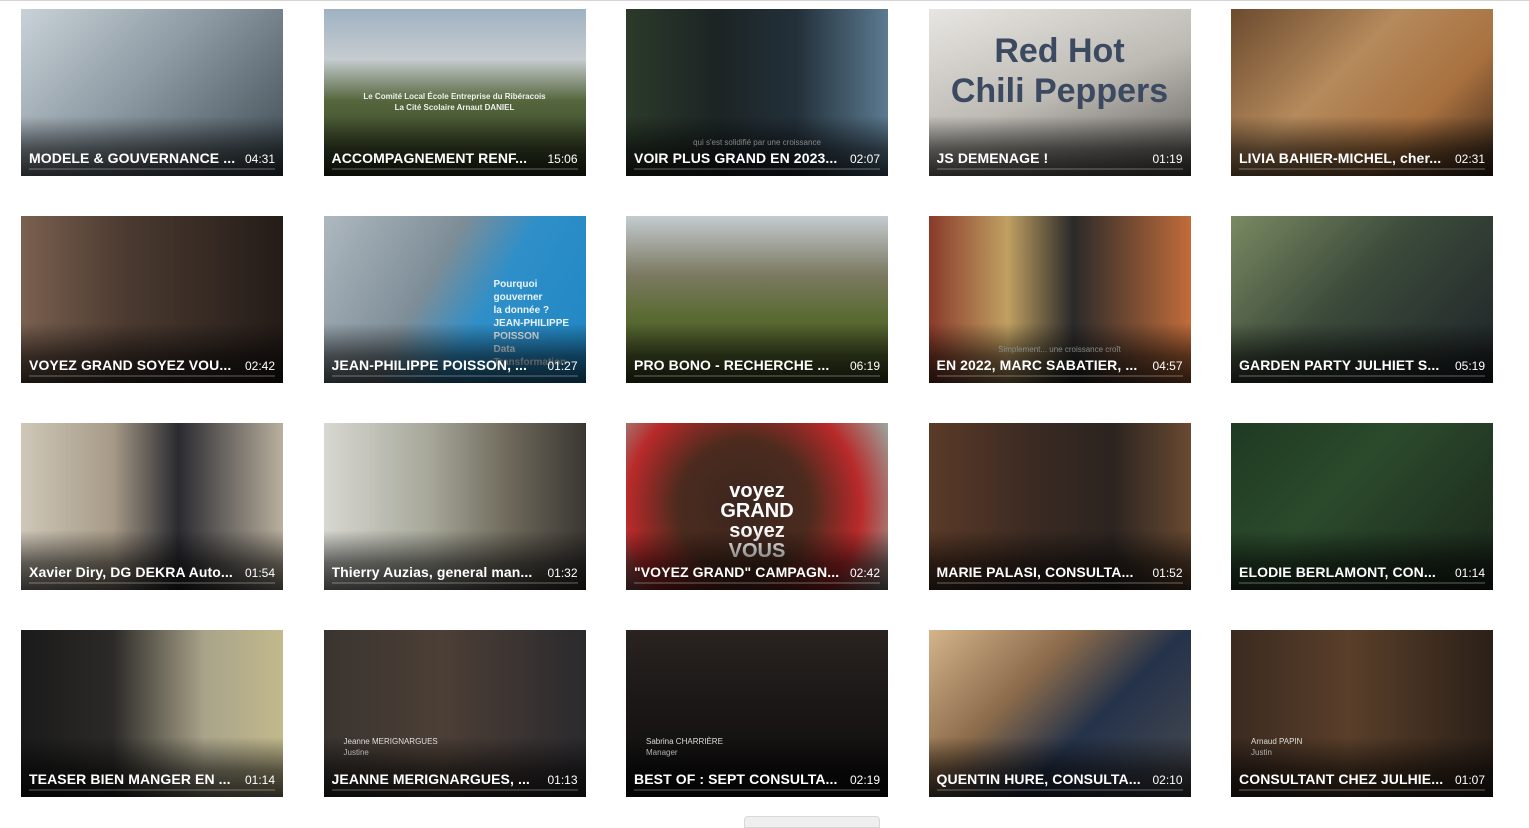 The height and width of the screenshot is (828, 1529). I want to click on video-duration: 01:54, so click(259, 573).